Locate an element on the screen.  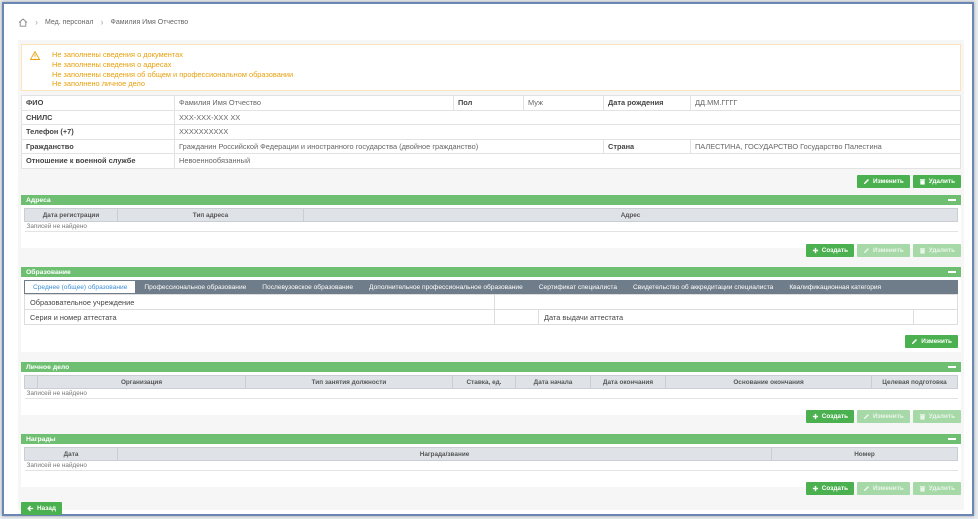
column-header: Основание окончания is located at coordinates (768, 382).